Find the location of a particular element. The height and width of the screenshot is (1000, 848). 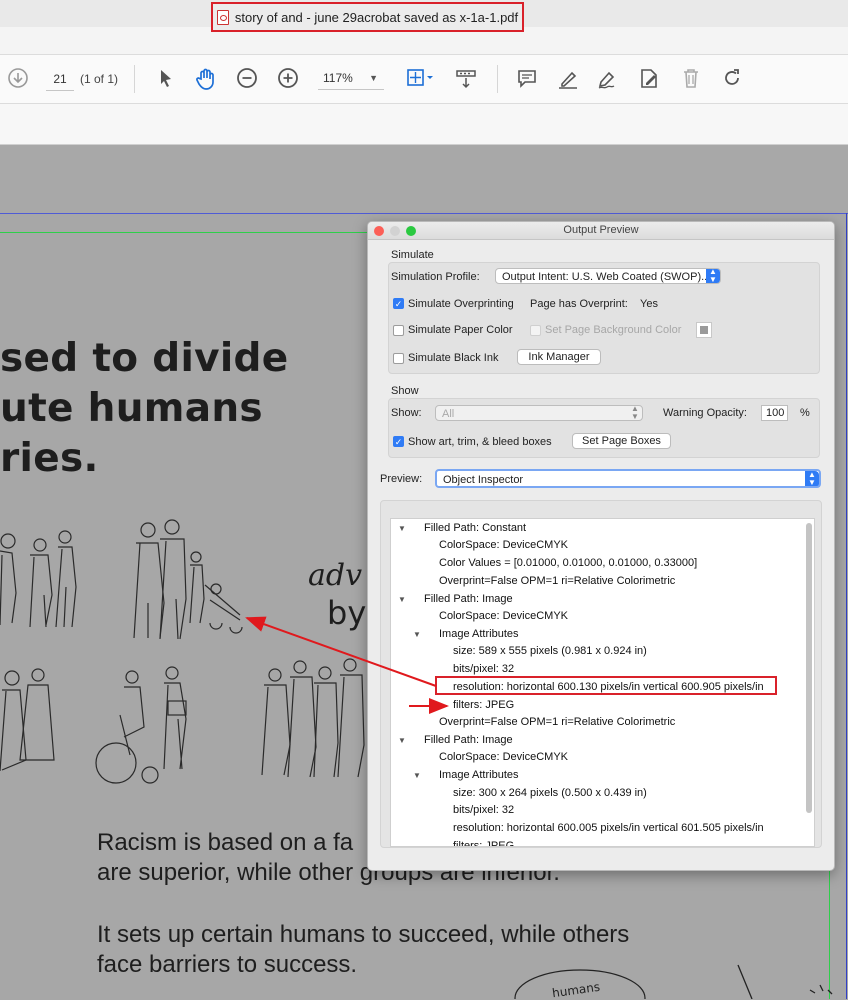

pdf-file-icon is located at coordinates (222, 17).